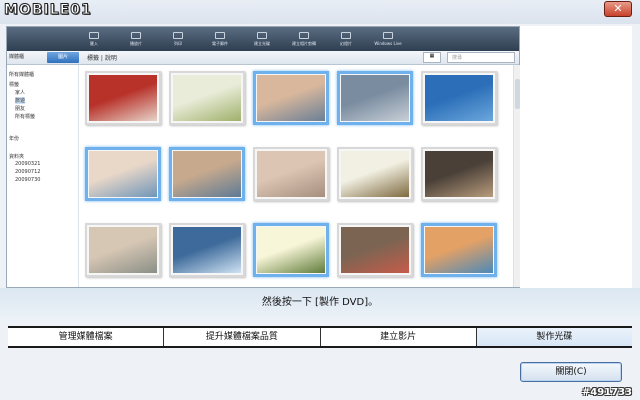 This screenshot has width=640, height=400. I want to click on sidebar-item: 20090712, so click(27, 172).